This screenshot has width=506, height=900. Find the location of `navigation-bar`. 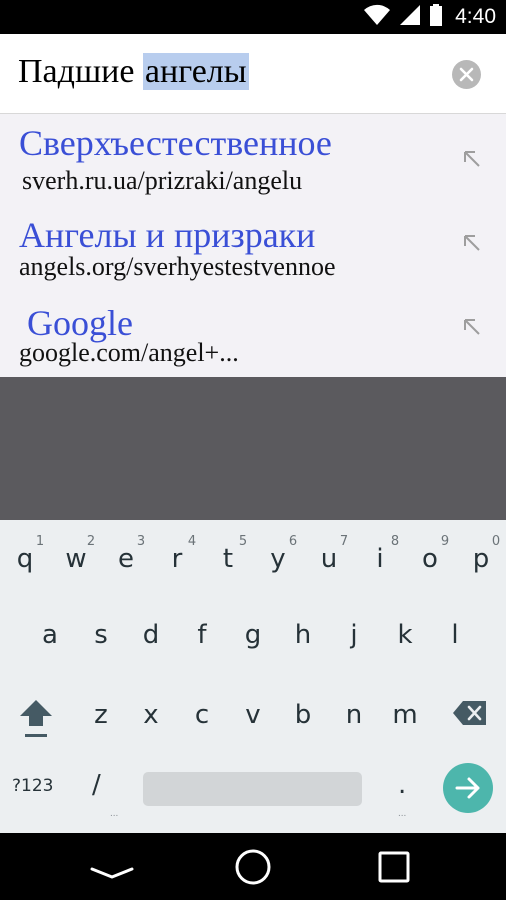

navigation-bar is located at coordinates (253, 866).